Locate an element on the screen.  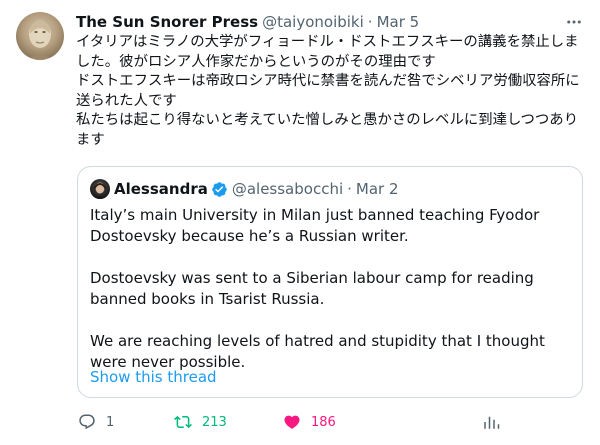
quoted-author-display-name: Alessandra is located at coordinates (161, 189).